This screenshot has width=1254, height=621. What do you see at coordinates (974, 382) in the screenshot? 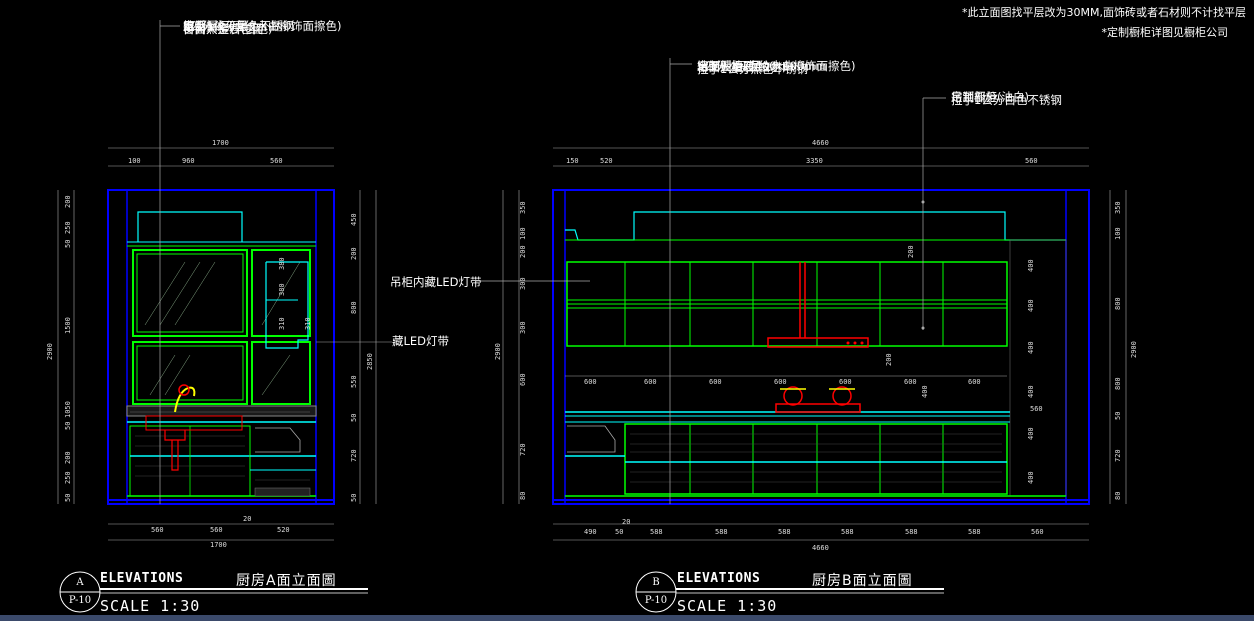
I see `dim-b-mid-6: 600` at bounding box center [974, 382].